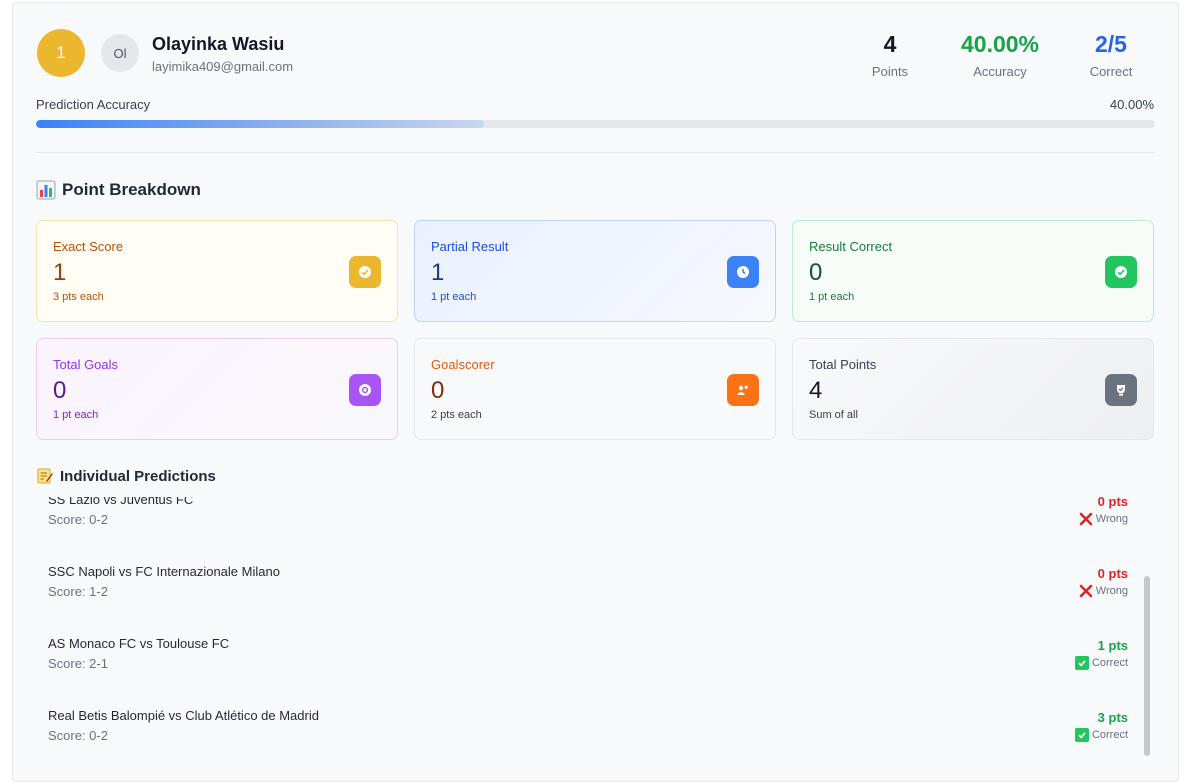 The width and height of the screenshot is (1194, 782). What do you see at coordinates (121, 502) in the screenshot?
I see `match-name: SS Lazio vs Juventus FC` at bounding box center [121, 502].